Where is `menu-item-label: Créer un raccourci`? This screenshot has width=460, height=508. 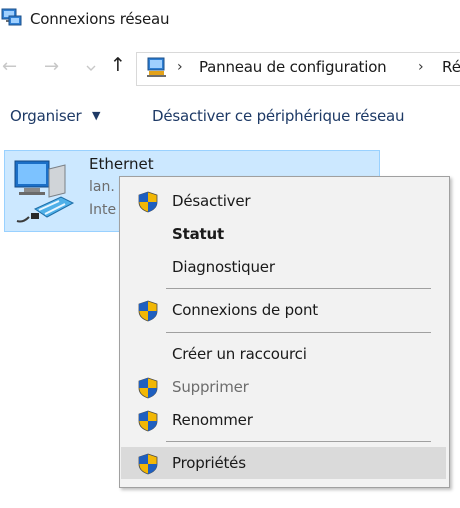 menu-item-label: Créer un raccourci is located at coordinates (239, 354).